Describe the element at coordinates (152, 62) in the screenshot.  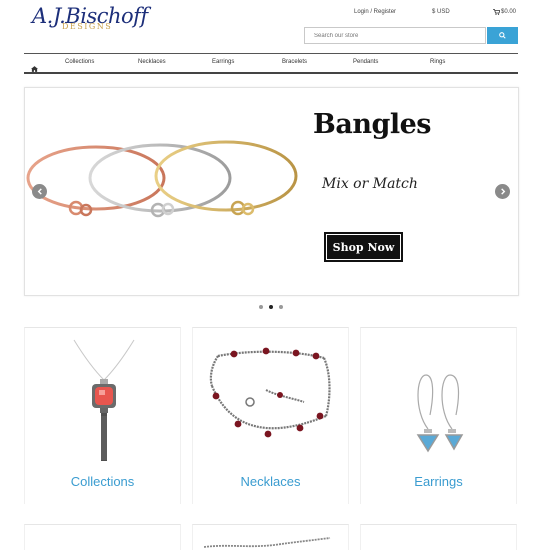
I see `nav-item-necklaces: Necklaces` at that location.